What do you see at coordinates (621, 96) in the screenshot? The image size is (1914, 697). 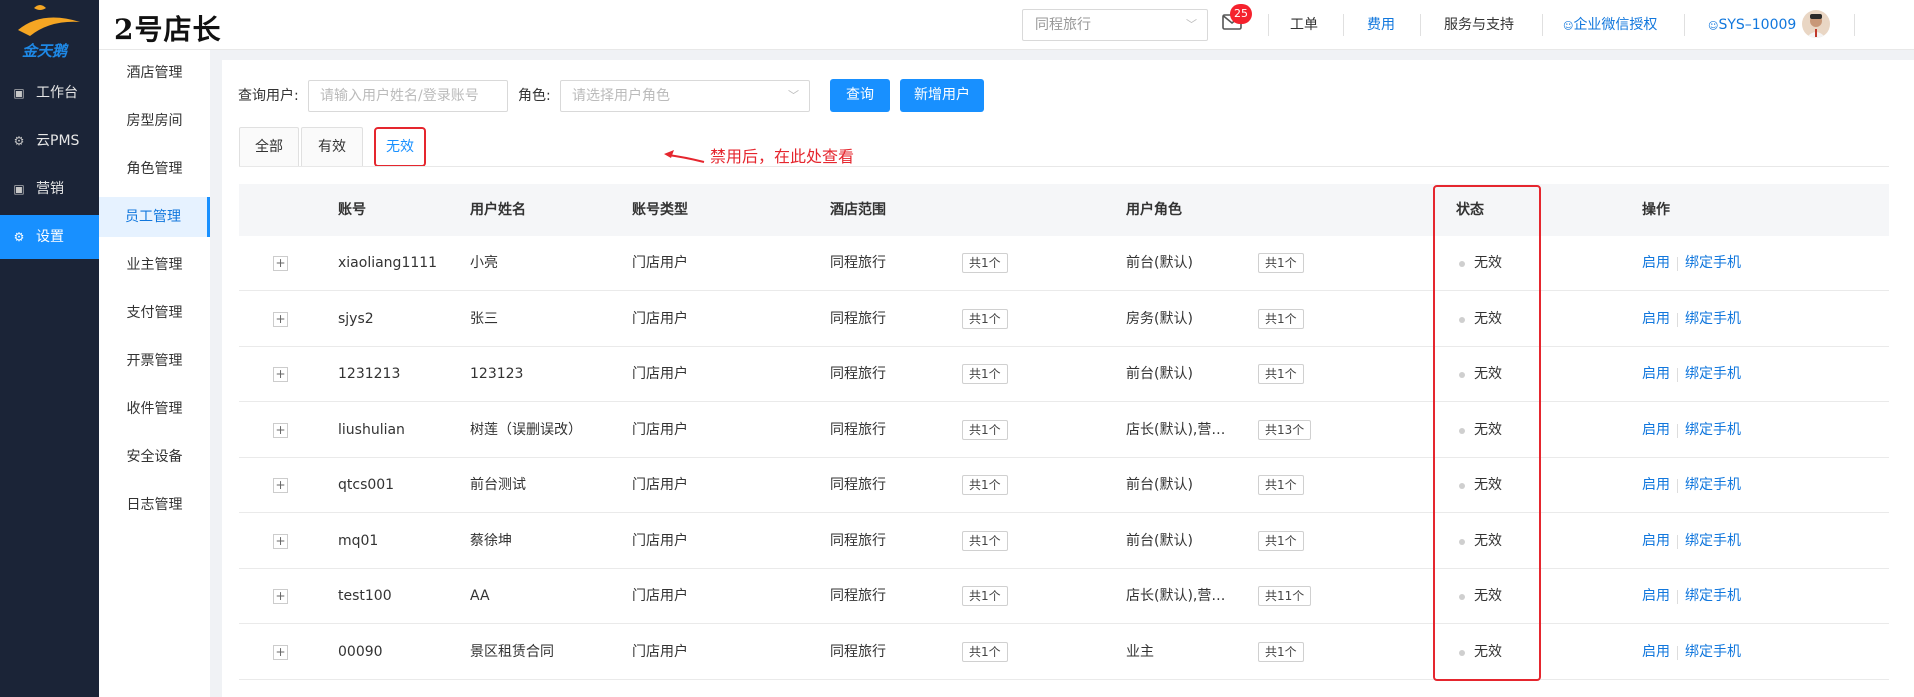 I see `role-select-placeholder: 请选择用户角色` at bounding box center [621, 96].